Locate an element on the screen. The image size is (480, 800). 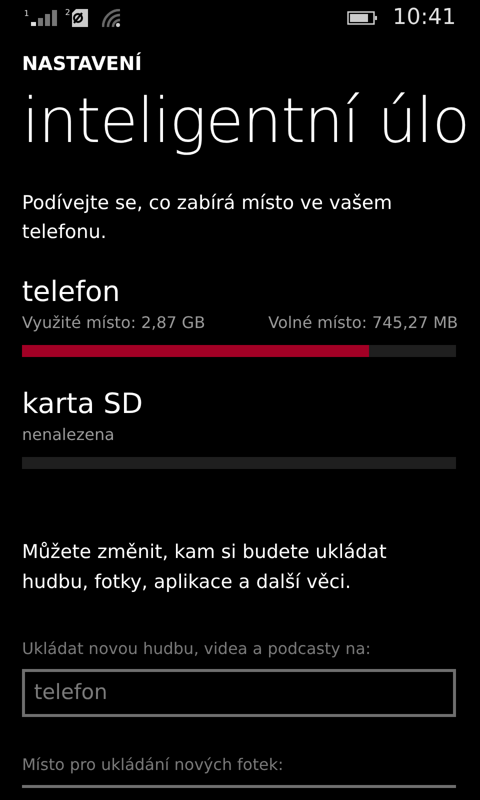
storage-name: karta SD is located at coordinates (83, 403).